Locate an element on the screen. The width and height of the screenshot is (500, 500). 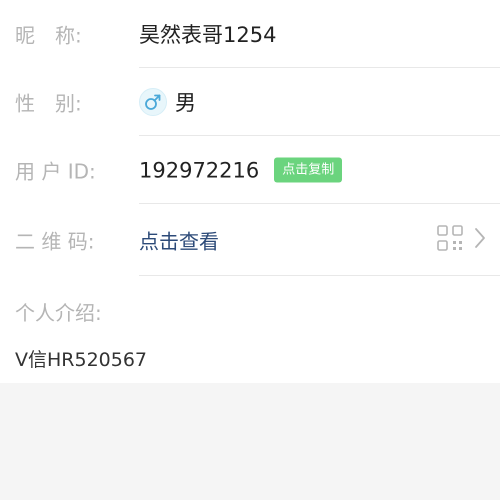
qrcode-label: 二 维 码: is located at coordinates (55, 241).